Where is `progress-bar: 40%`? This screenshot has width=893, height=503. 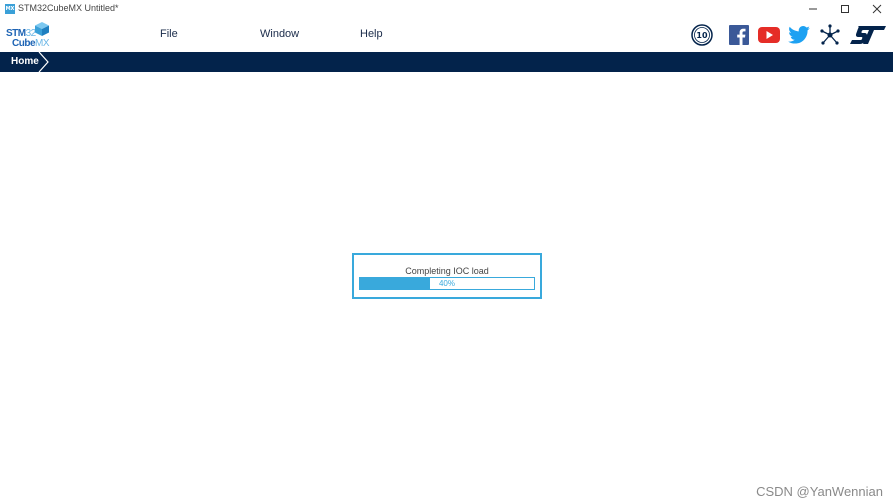 progress-bar: 40% is located at coordinates (447, 283).